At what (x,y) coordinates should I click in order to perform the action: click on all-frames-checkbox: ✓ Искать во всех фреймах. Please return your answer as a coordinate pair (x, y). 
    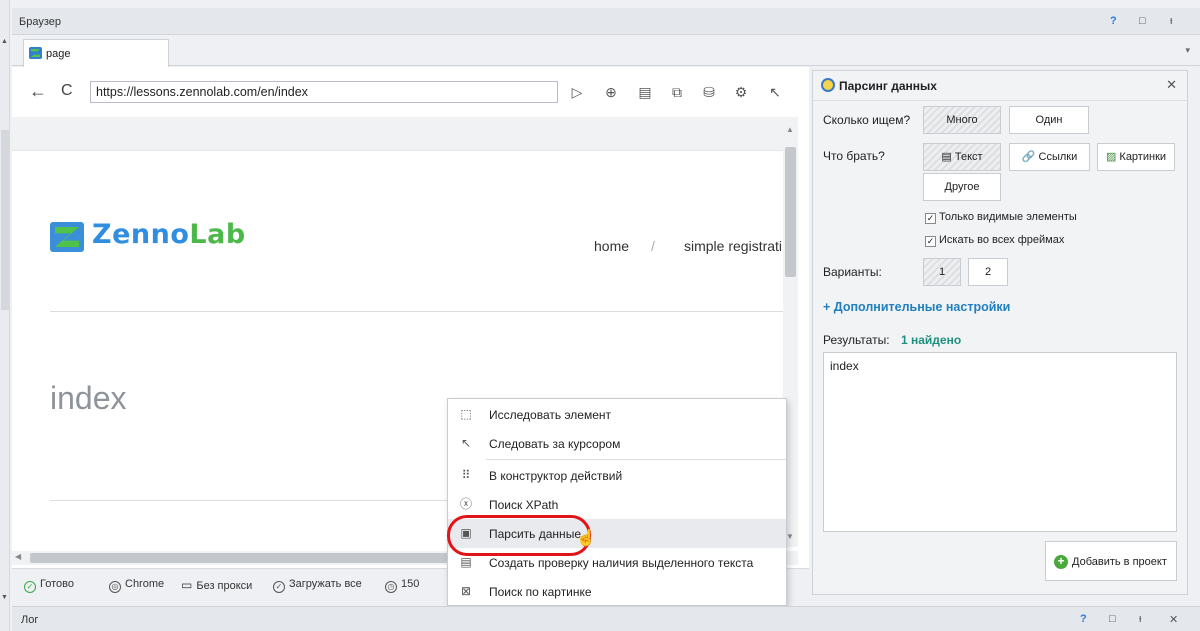
    Looking at the image, I should click on (994, 240).